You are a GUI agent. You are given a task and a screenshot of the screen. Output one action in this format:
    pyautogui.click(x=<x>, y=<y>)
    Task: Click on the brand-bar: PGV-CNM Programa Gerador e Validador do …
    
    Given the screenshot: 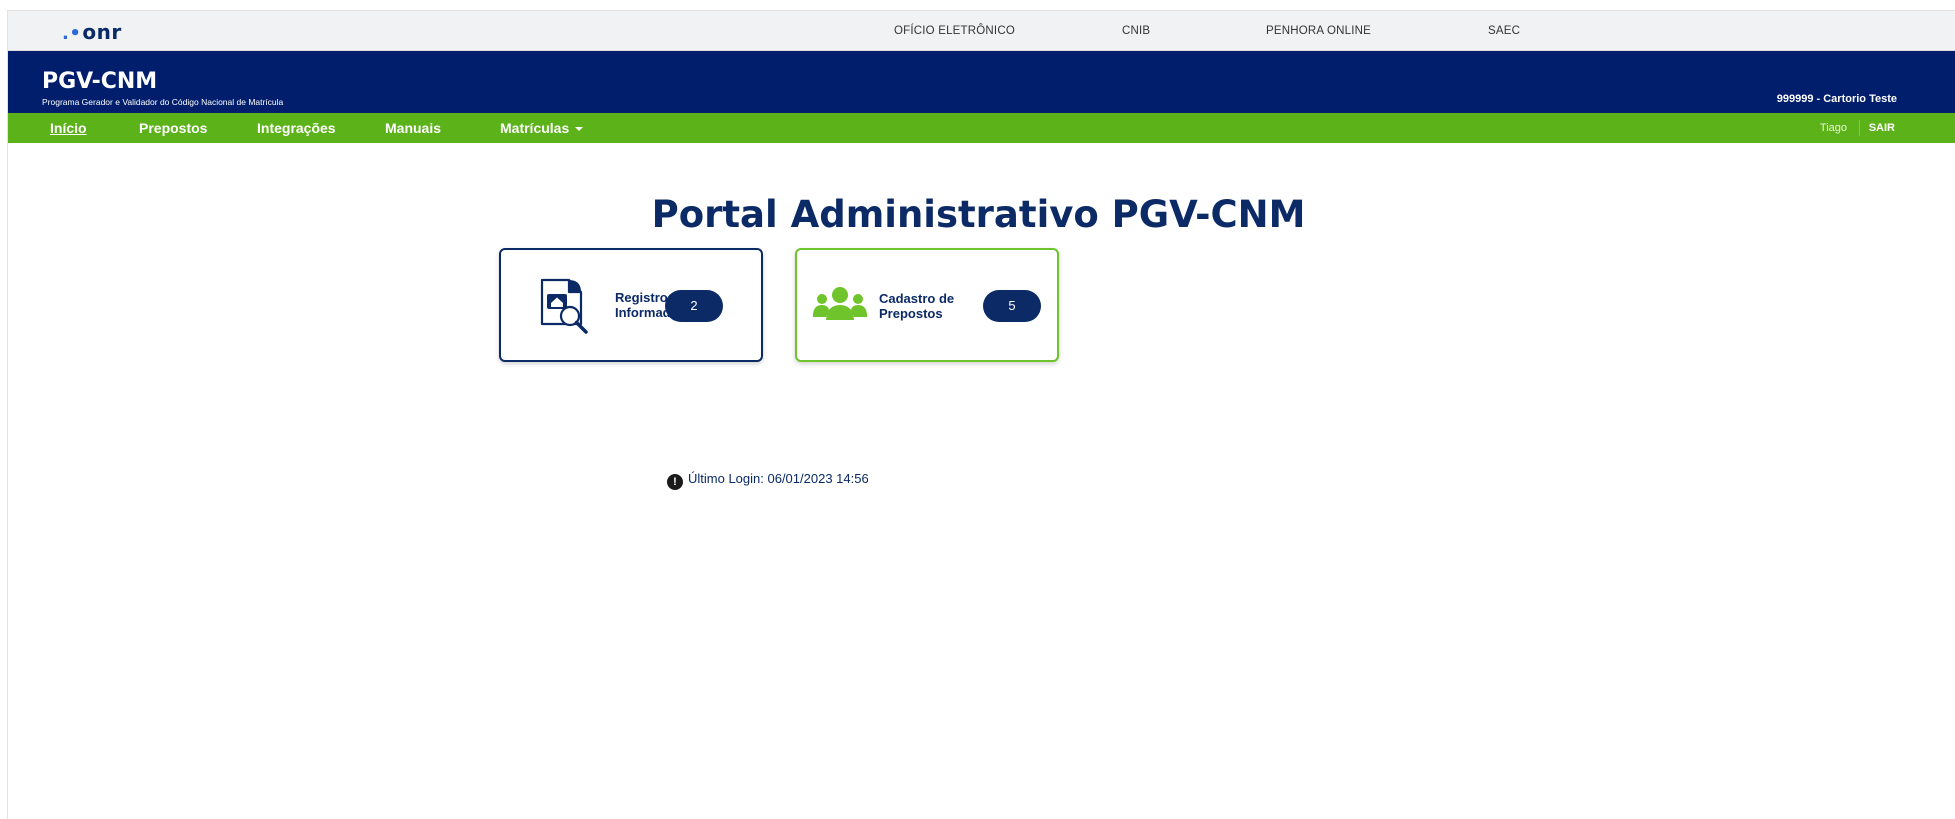 What is the action you would take?
    pyautogui.click(x=981, y=82)
    